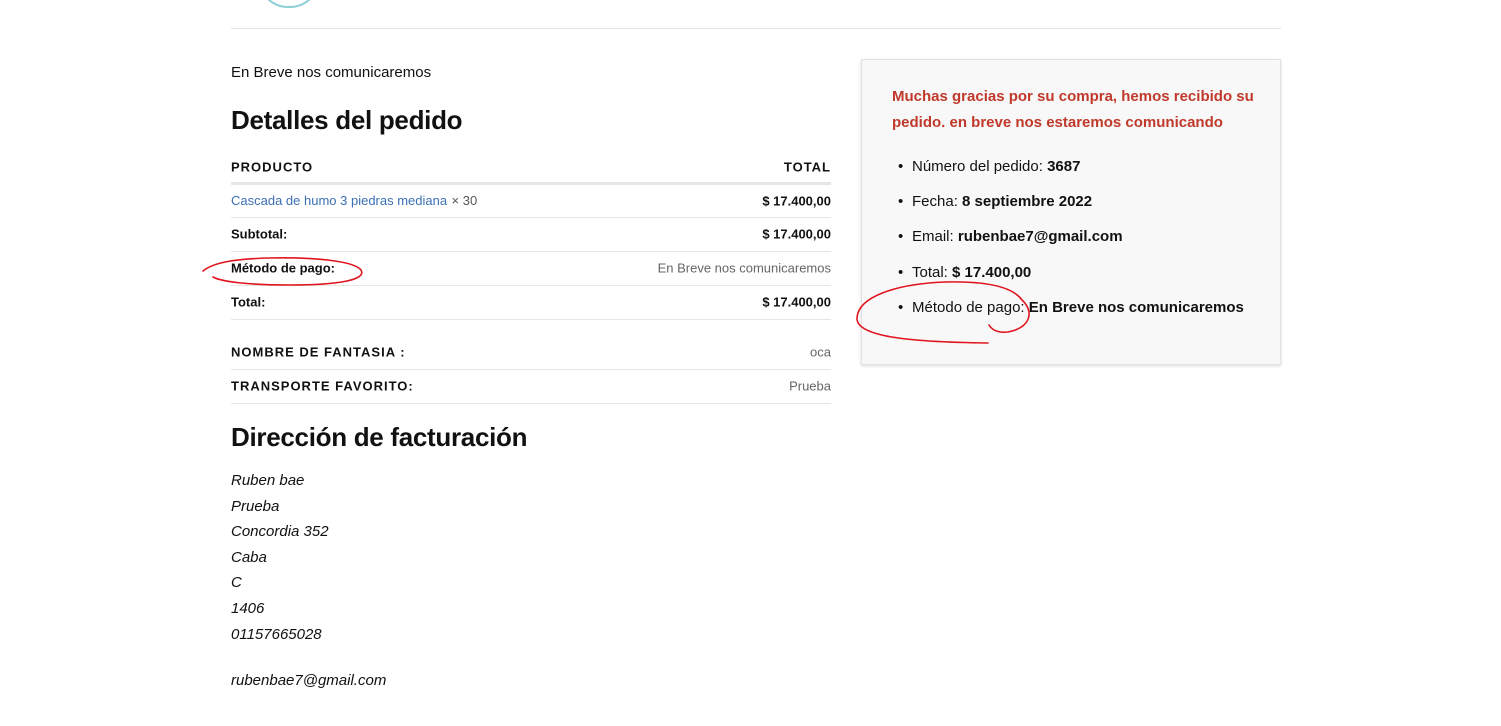  What do you see at coordinates (331, 72) in the screenshot?
I see `payment-instructions: En Breve nos comunicaremos` at bounding box center [331, 72].